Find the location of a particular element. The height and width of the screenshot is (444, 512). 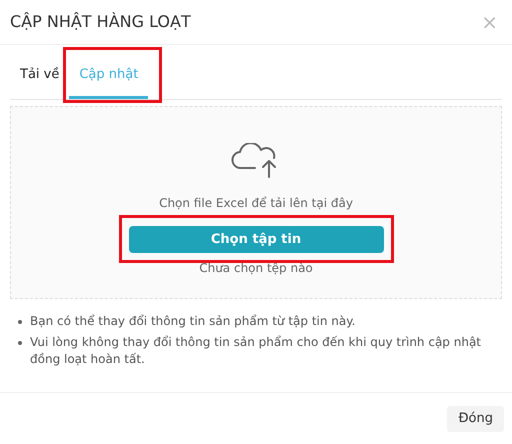

dialog-title: CẬP NHẬT HÀNG LOẠT is located at coordinates (100, 22).